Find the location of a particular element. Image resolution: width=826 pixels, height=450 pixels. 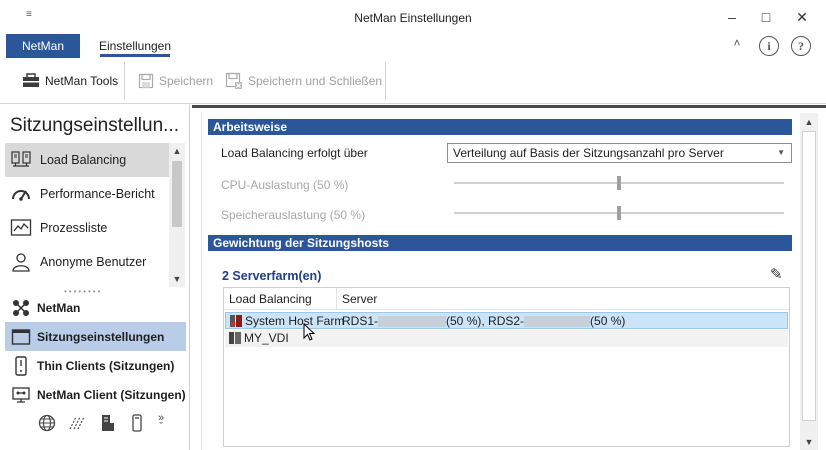

window-title: NetMan Einstellungen is located at coordinates (413, 18).